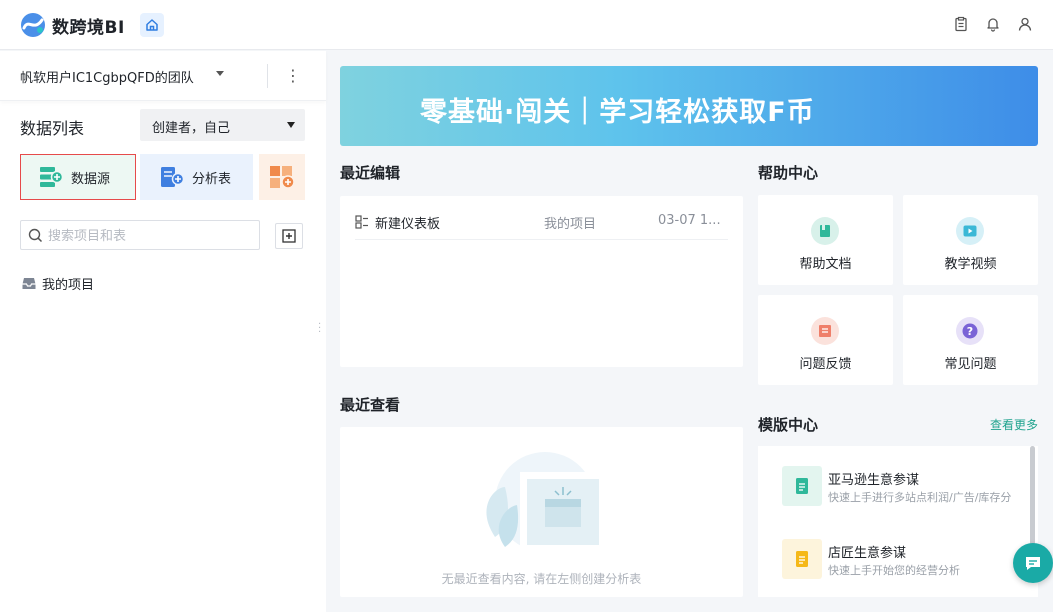 This screenshot has width=1053, height=612. I want to click on resize-handle: · · ·, so click(320, 329).